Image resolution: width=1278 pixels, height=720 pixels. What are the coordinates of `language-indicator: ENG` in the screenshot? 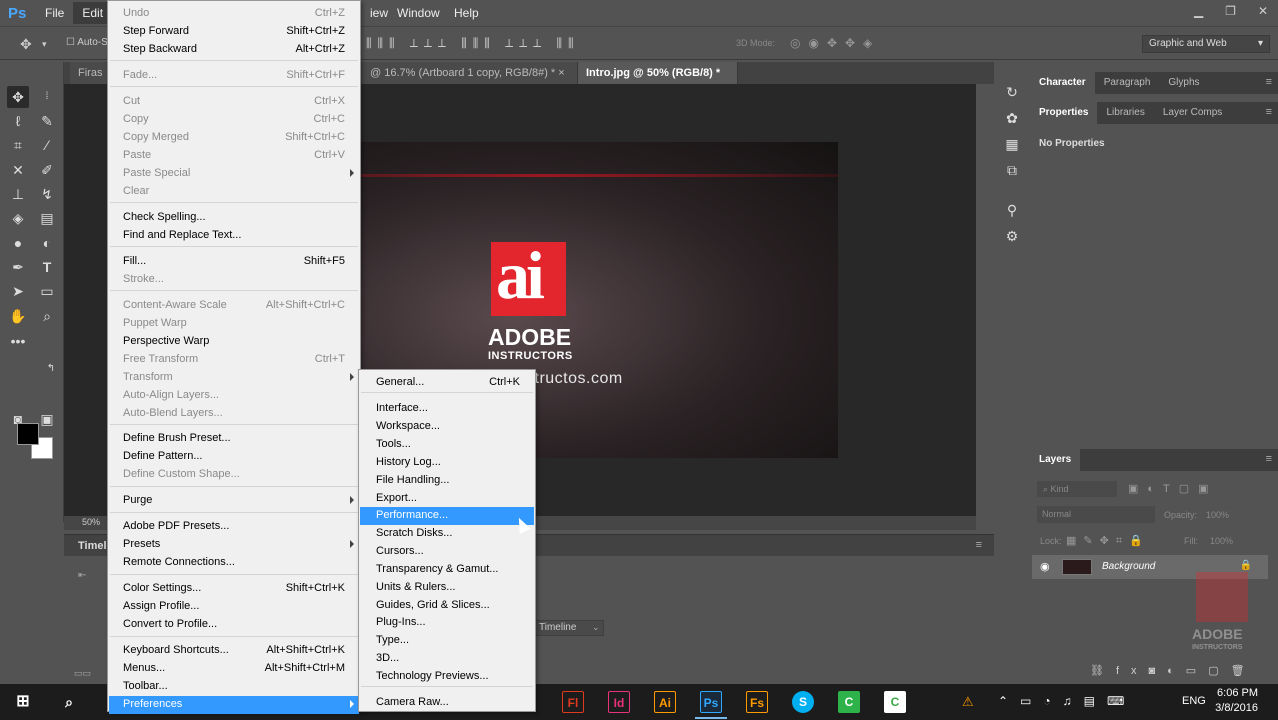 It's located at (1194, 701).